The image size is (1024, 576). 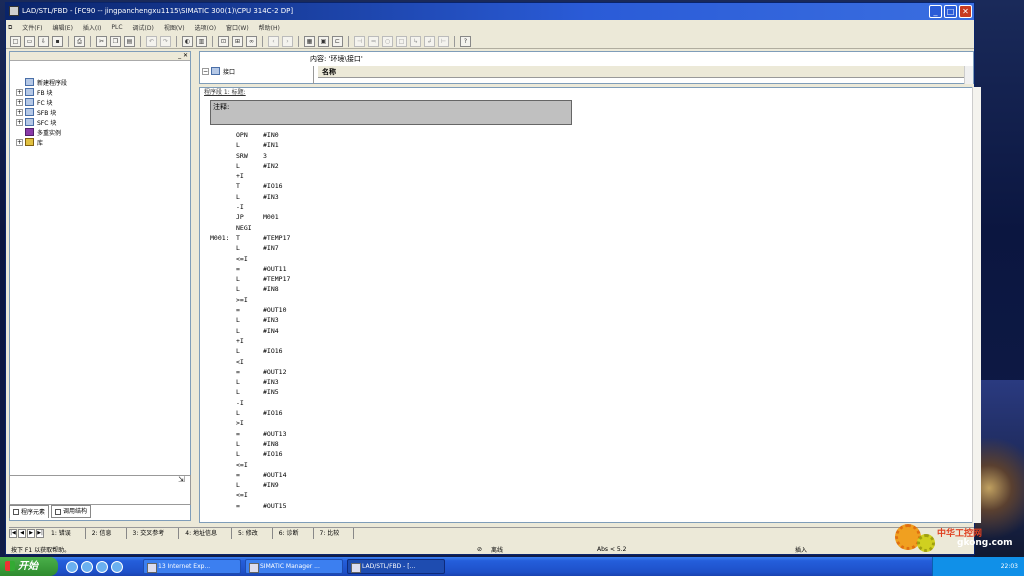 What do you see at coordinates (257, 71) in the screenshot?
I see `interface-node: − 接口` at bounding box center [257, 71].